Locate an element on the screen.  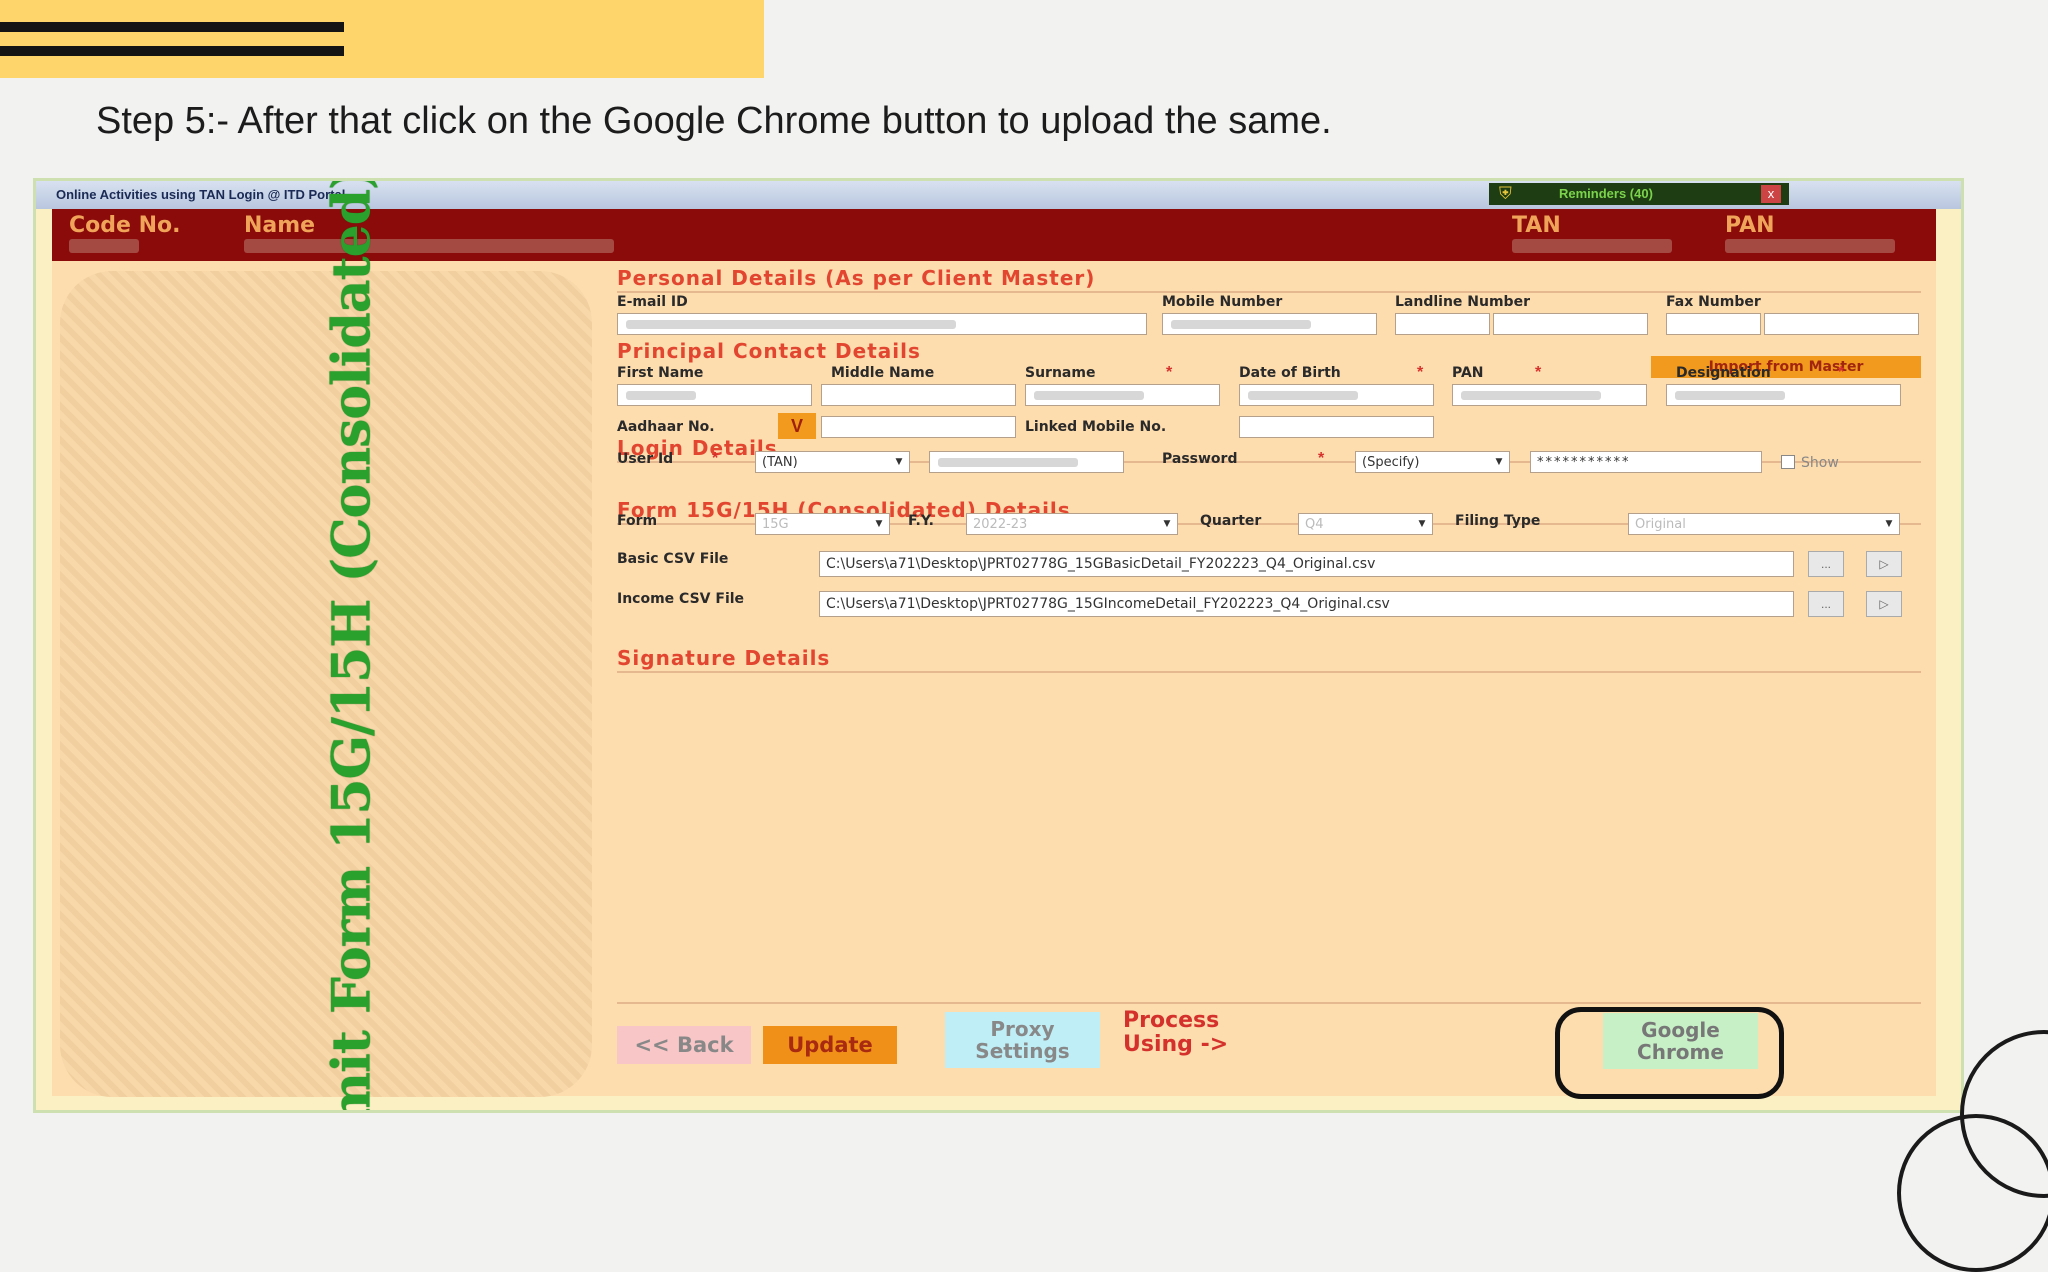
email-label: E-mail ID is located at coordinates (652, 302).